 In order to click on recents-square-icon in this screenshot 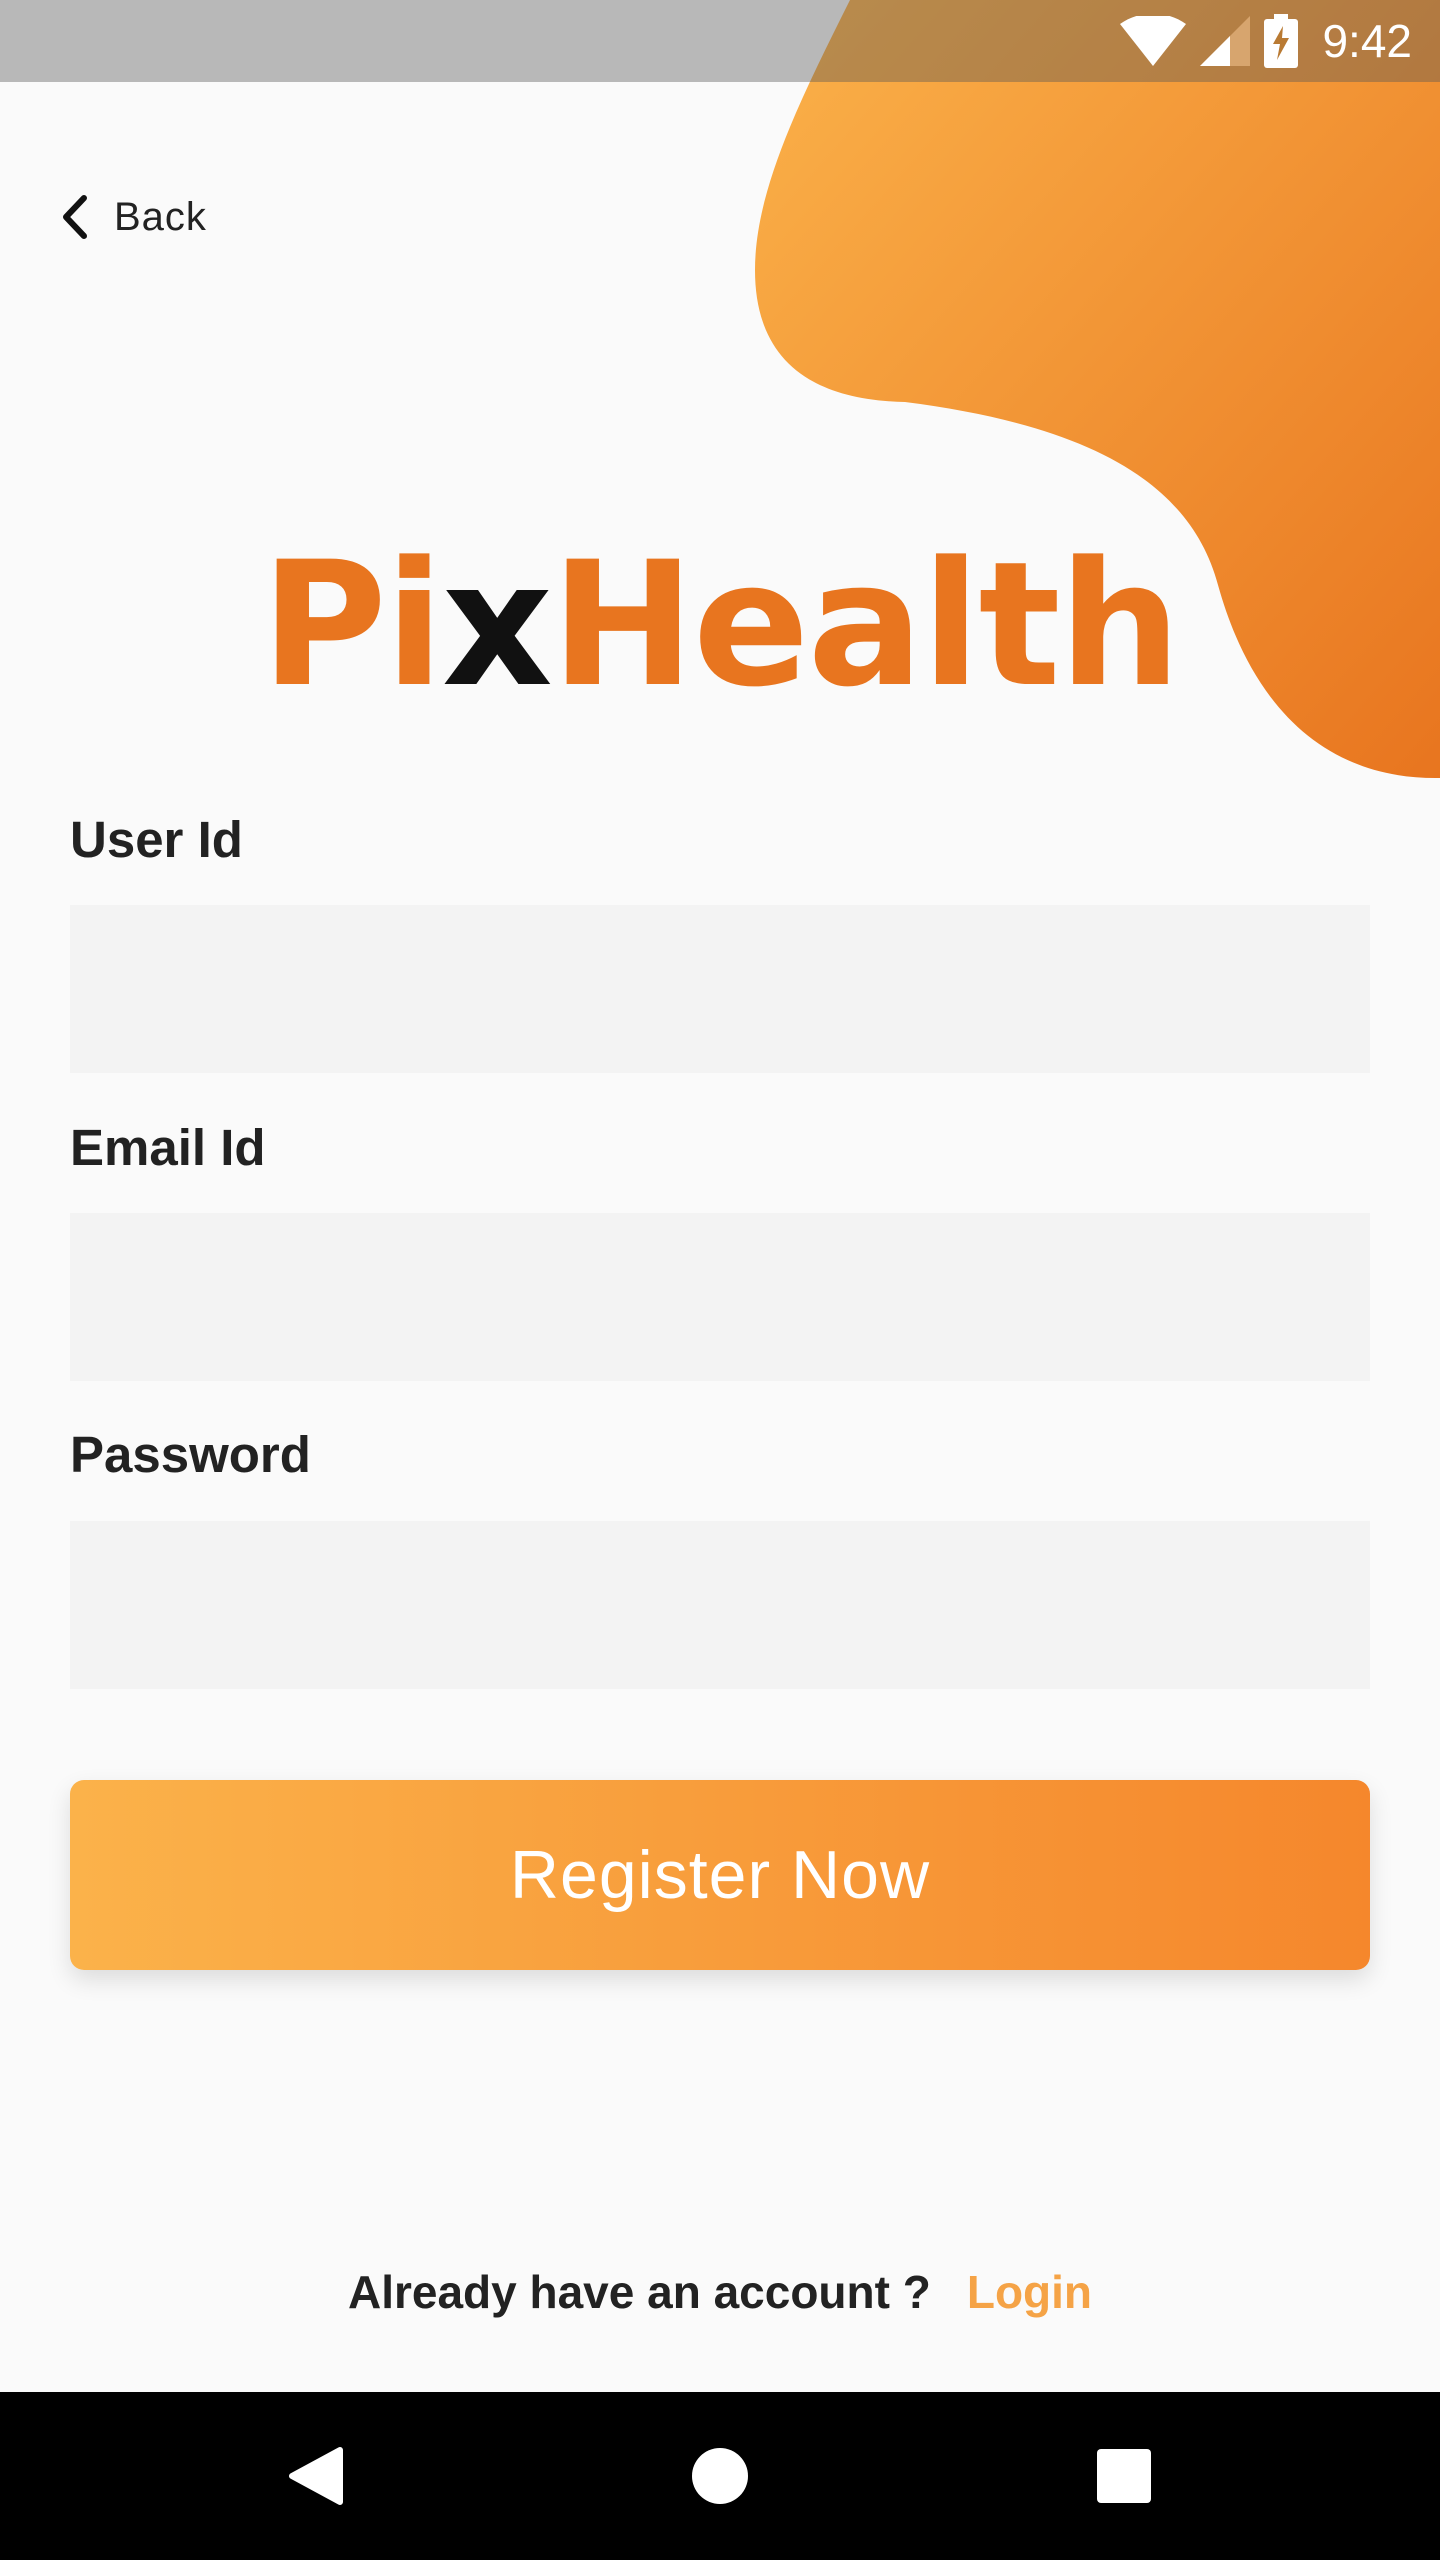, I will do `click(1124, 2476)`.